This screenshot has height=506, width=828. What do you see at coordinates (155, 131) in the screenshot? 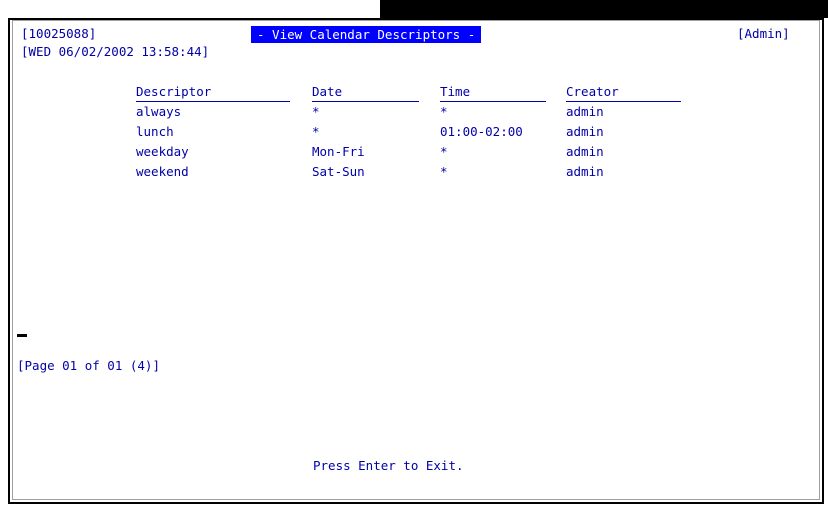
I see `descriptor-cell: lunch` at bounding box center [155, 131].